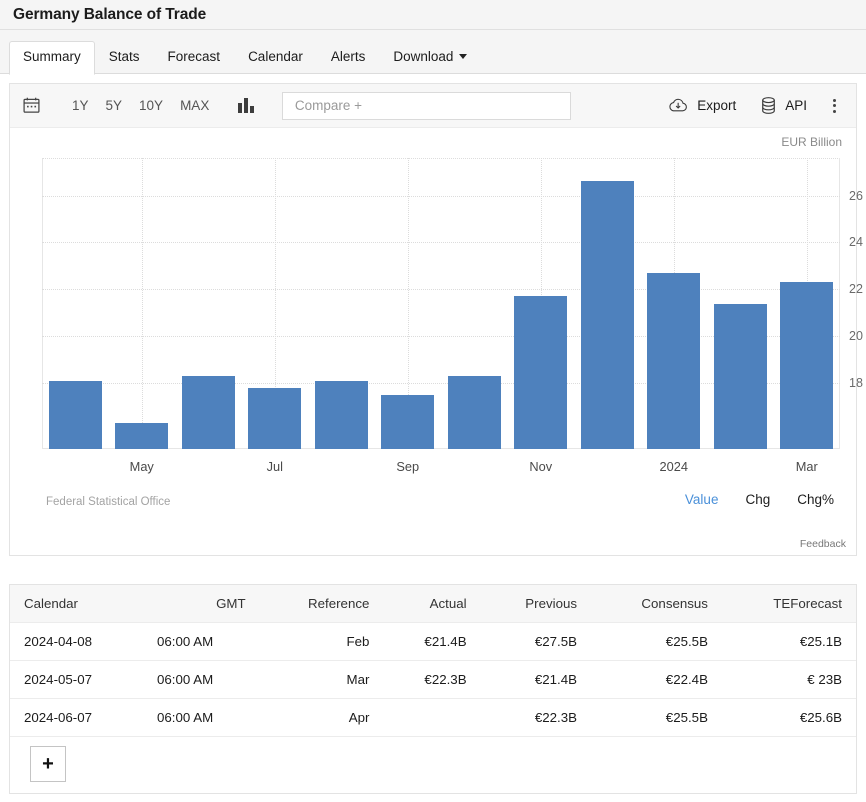 The height and width of the screenshot is (802, 866). Describe the element at coordinates (77, 717) in the screenshot. I see `cell-calendar: 2024-06-07` at that location.